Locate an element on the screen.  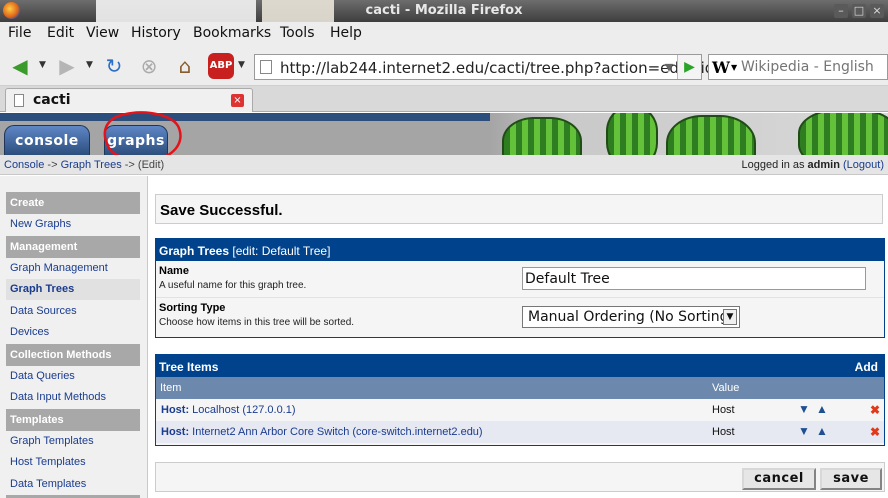
forward-dropdown-icon: ▼ is located at coordinates (89, 65).